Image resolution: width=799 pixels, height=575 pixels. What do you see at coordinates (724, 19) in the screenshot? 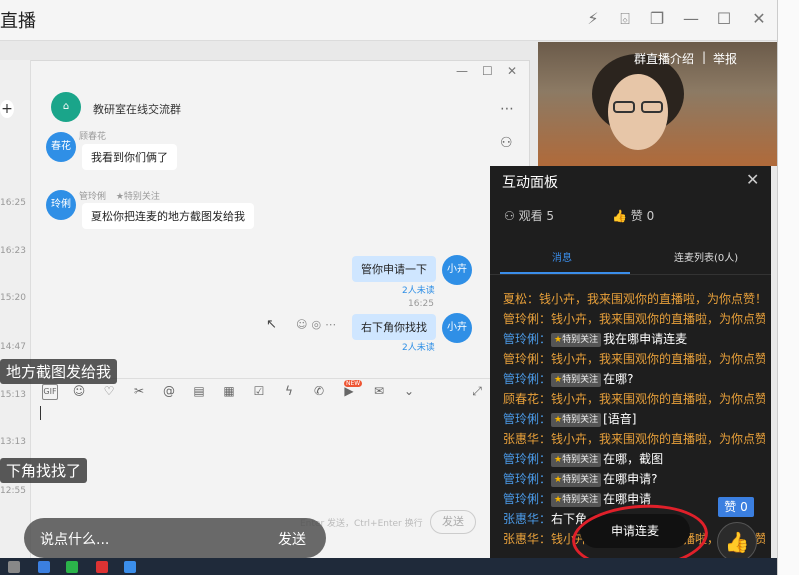
I see `maximize-icon: ☐` at bounding box center [724, 19].